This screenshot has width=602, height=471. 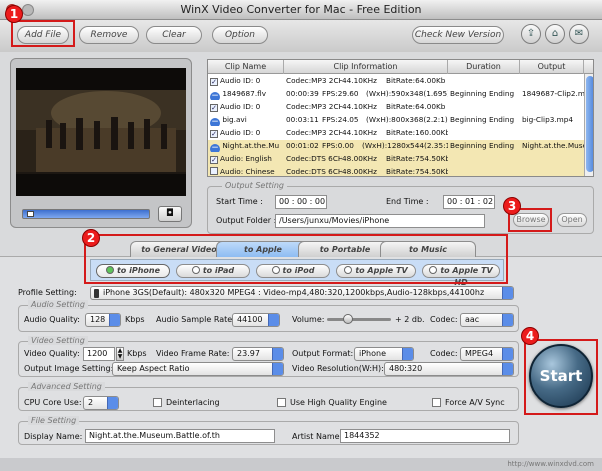 What do you see at coordinates (550, 464) in the screenshot?
I see `website-link: http://www.winxdvd.com` at bounding box center [550, 464].